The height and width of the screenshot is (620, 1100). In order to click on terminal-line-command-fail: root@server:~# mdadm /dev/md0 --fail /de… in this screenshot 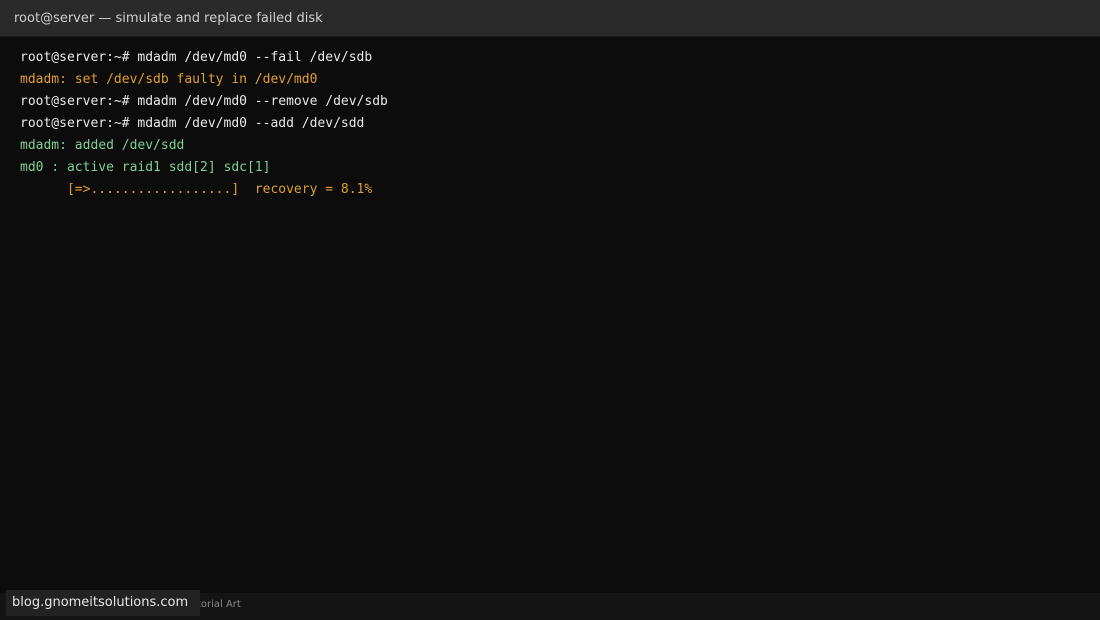, I will do `click(196, 57)`.